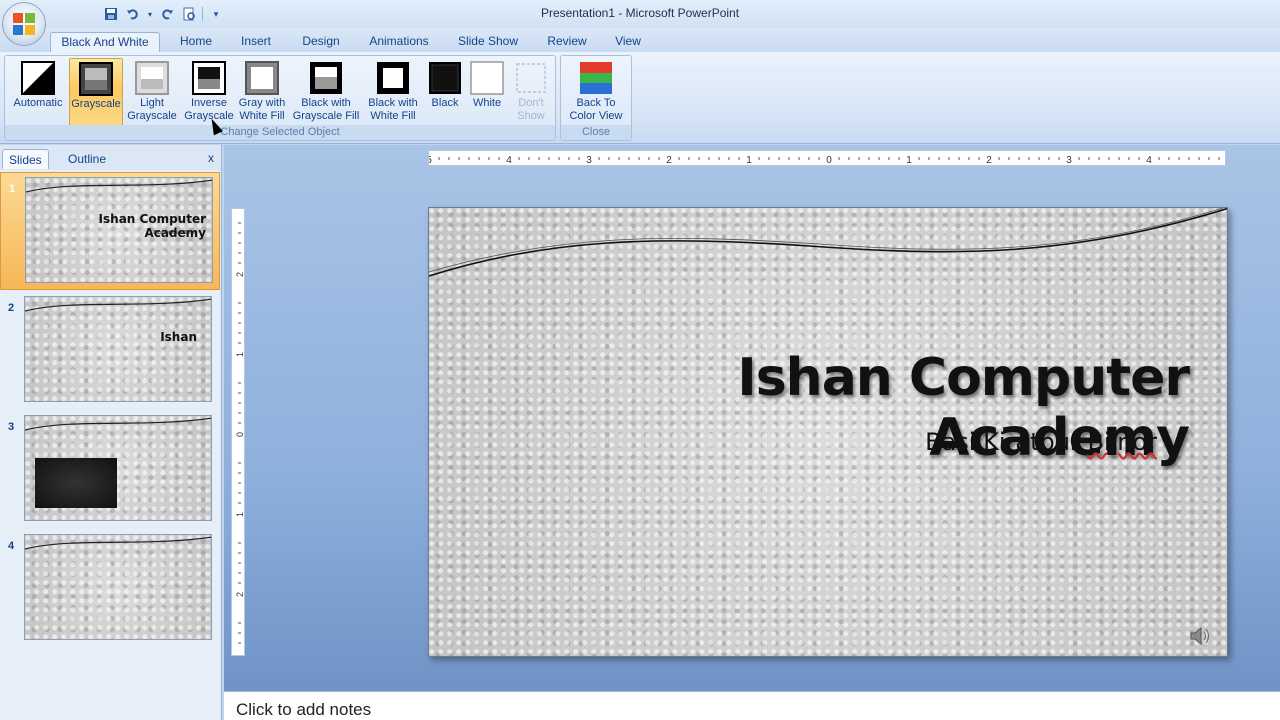  I want to click on tab-review: Review, so click(567, 42).